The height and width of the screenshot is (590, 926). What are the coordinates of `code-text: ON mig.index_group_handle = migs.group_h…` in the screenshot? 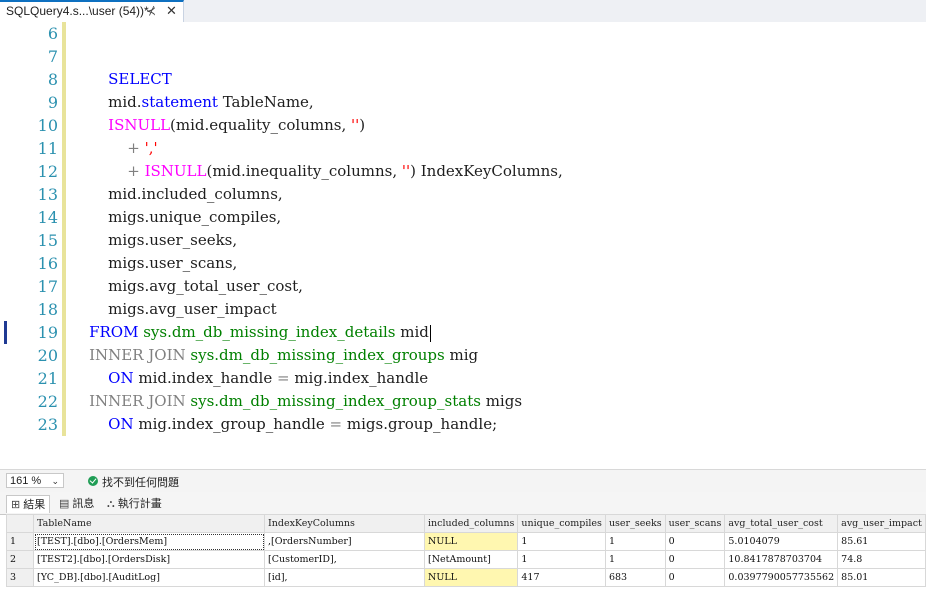 It's located at (283, 424).